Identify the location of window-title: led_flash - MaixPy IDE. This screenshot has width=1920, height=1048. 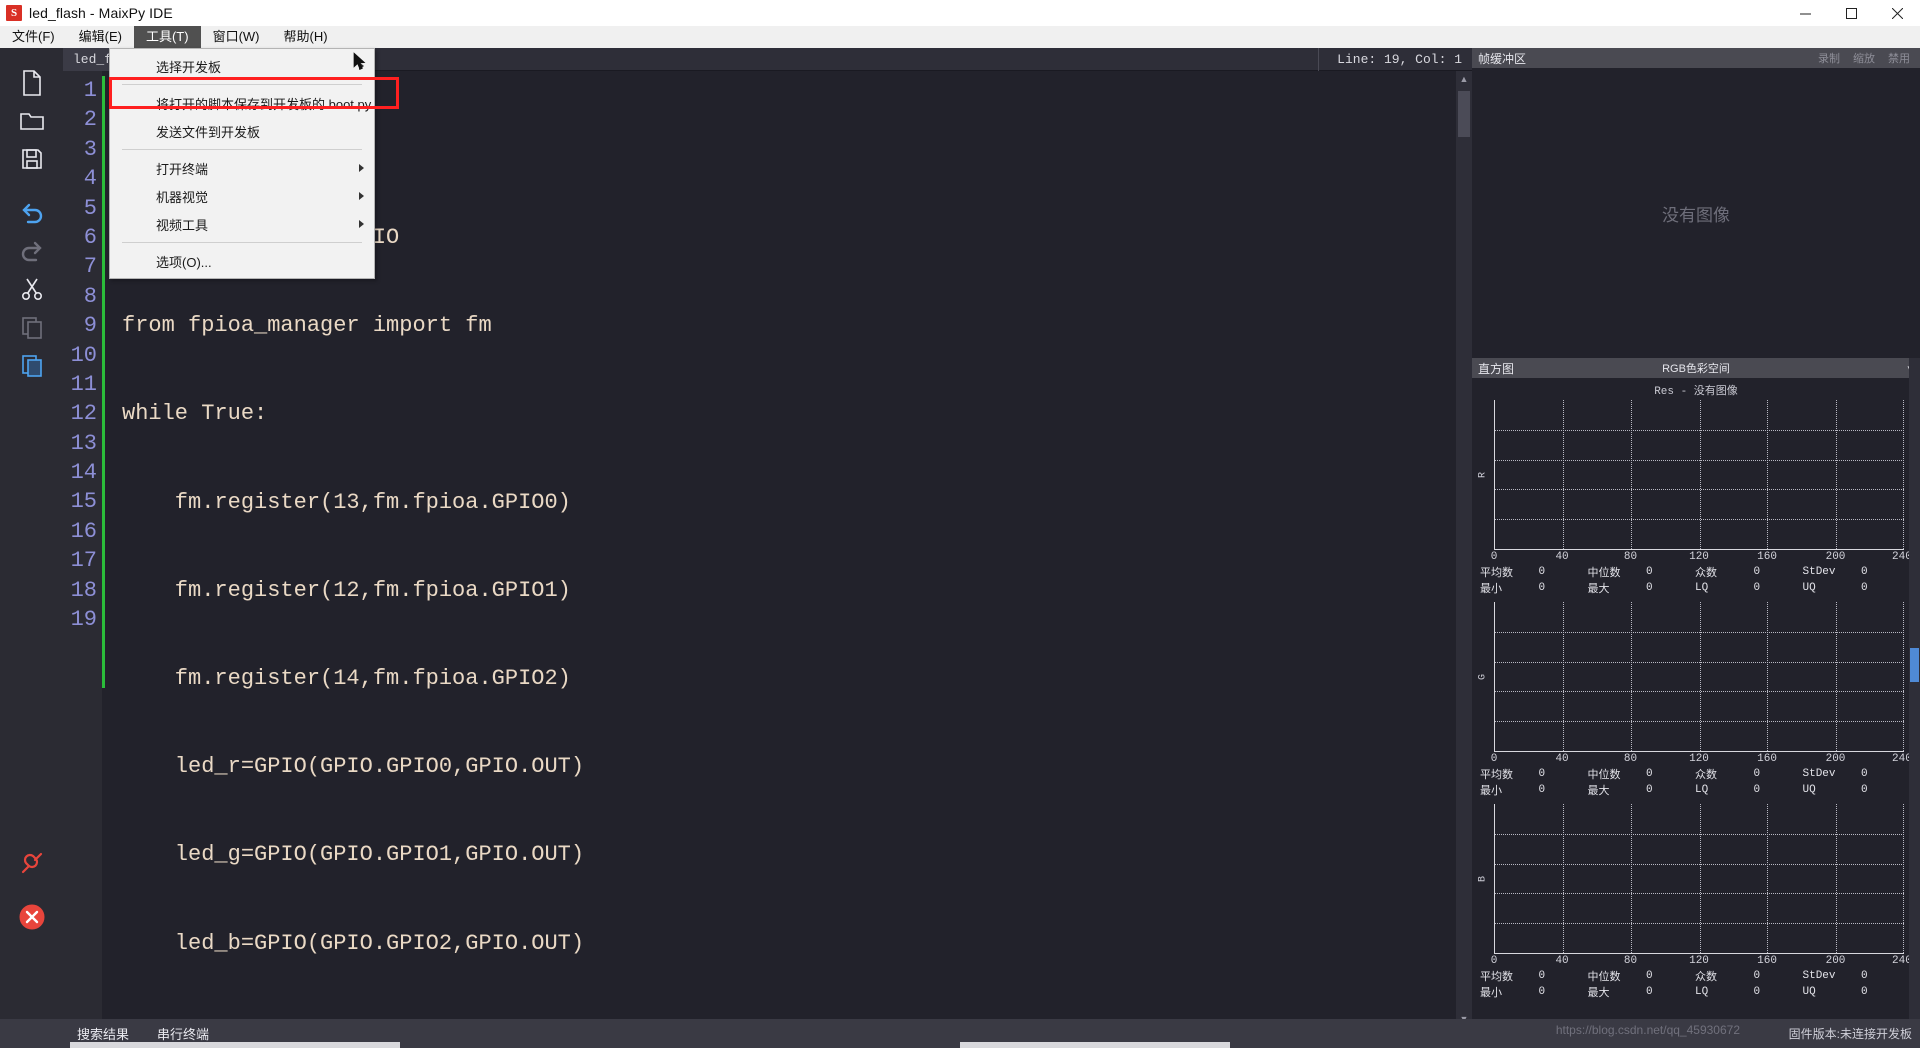
(101, 13).